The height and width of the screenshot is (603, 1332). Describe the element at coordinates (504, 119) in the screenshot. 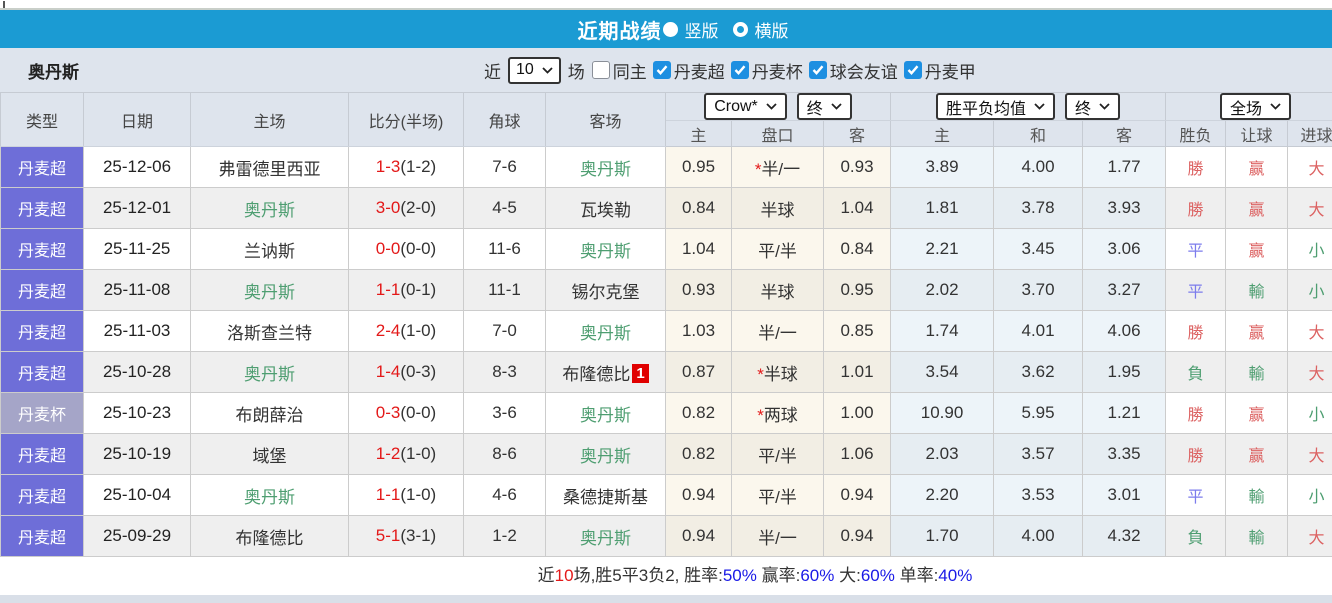

I see `col-corner: 角球` at that location.